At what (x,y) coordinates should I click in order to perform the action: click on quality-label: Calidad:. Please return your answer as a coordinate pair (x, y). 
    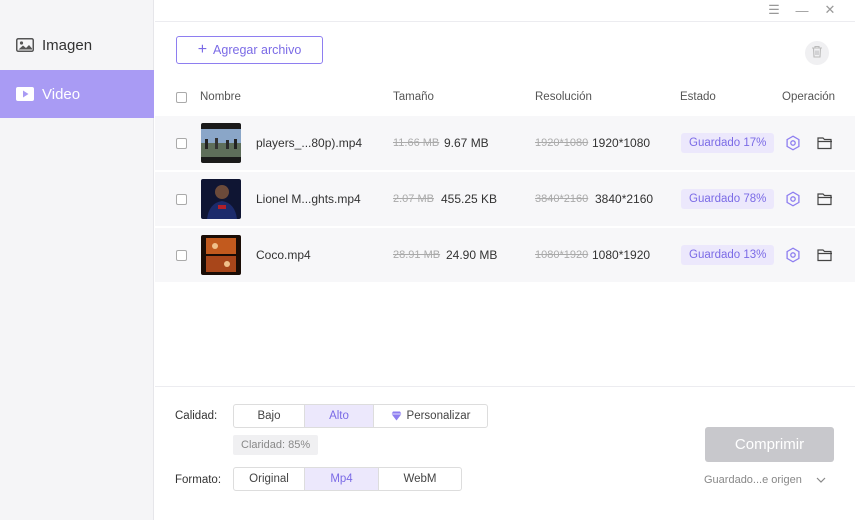
    Looking at the image, I should click on (196, 416).